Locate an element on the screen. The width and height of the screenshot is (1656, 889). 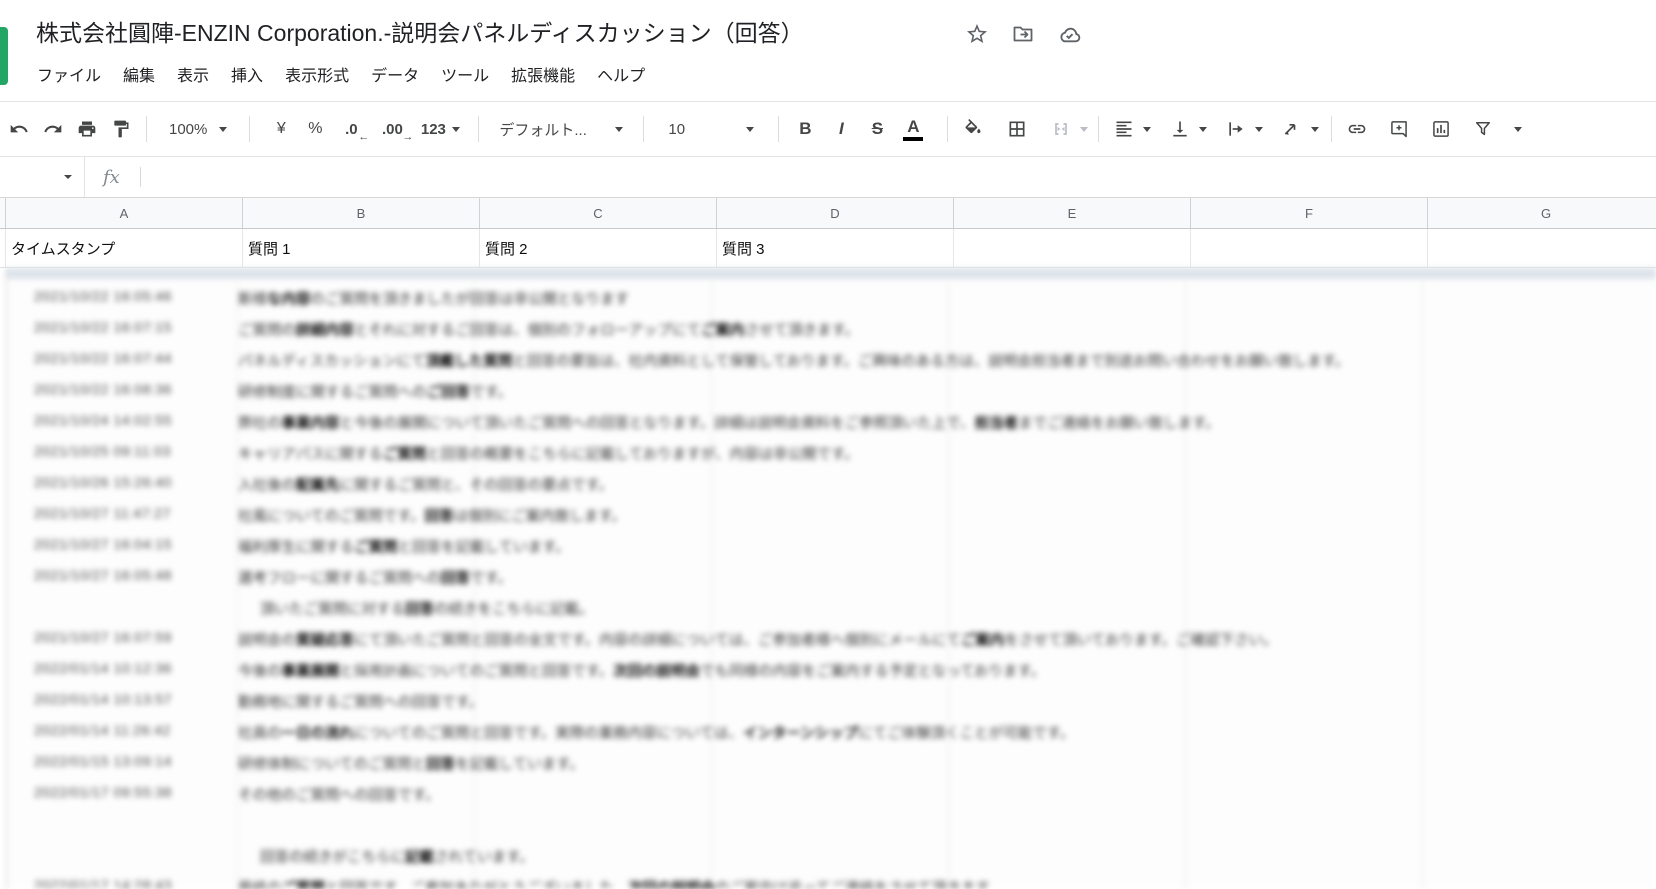
undo-icon is located at coordinates (19, 128).